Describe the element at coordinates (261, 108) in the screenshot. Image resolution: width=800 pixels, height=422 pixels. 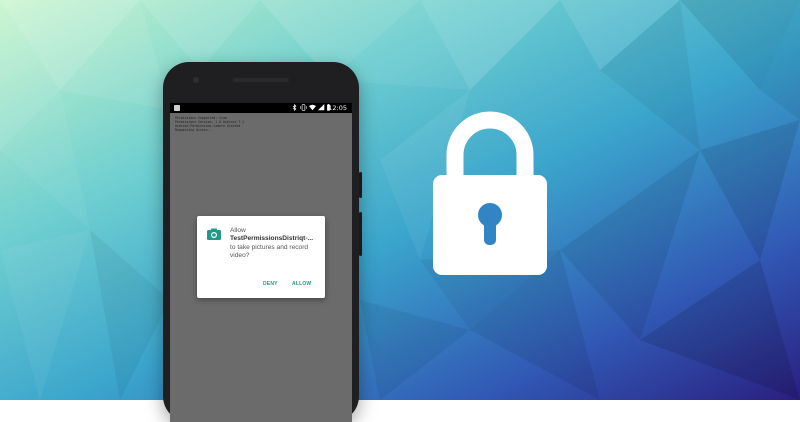
I see `status-bar: 12:05` at that location.